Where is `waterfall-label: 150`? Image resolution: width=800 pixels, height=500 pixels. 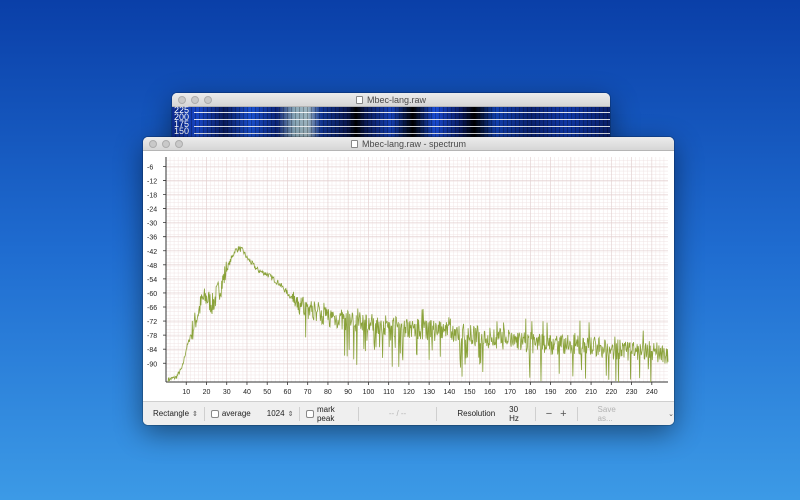 waterfall-label: 150 is located at coordinates (182, 131).